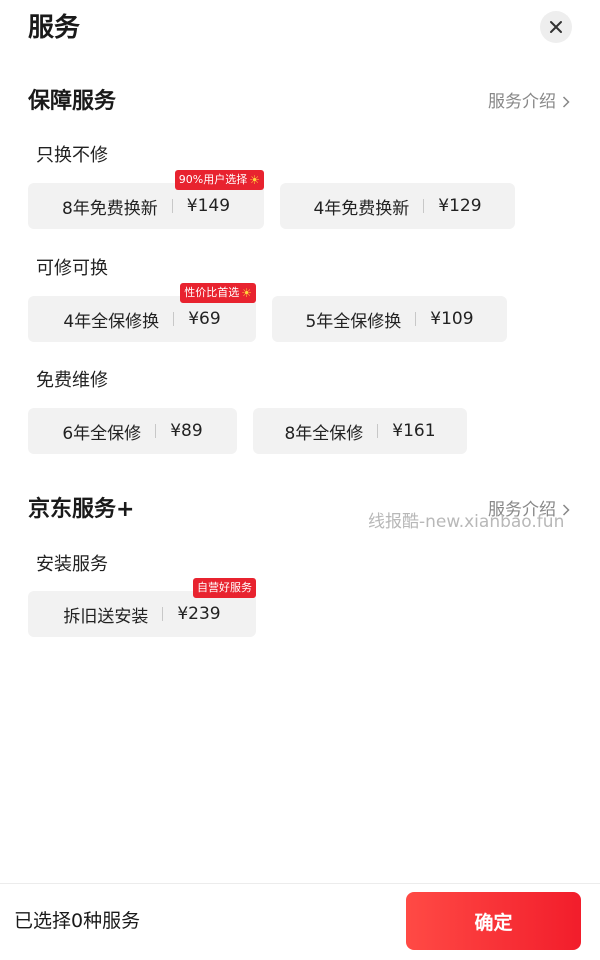 The width and height of the screenshot is (600, 960). What do you see at coordinates (493, 921) in the screenshot?
I see `confirm-button: 确定` at bounding box center [493, 921].